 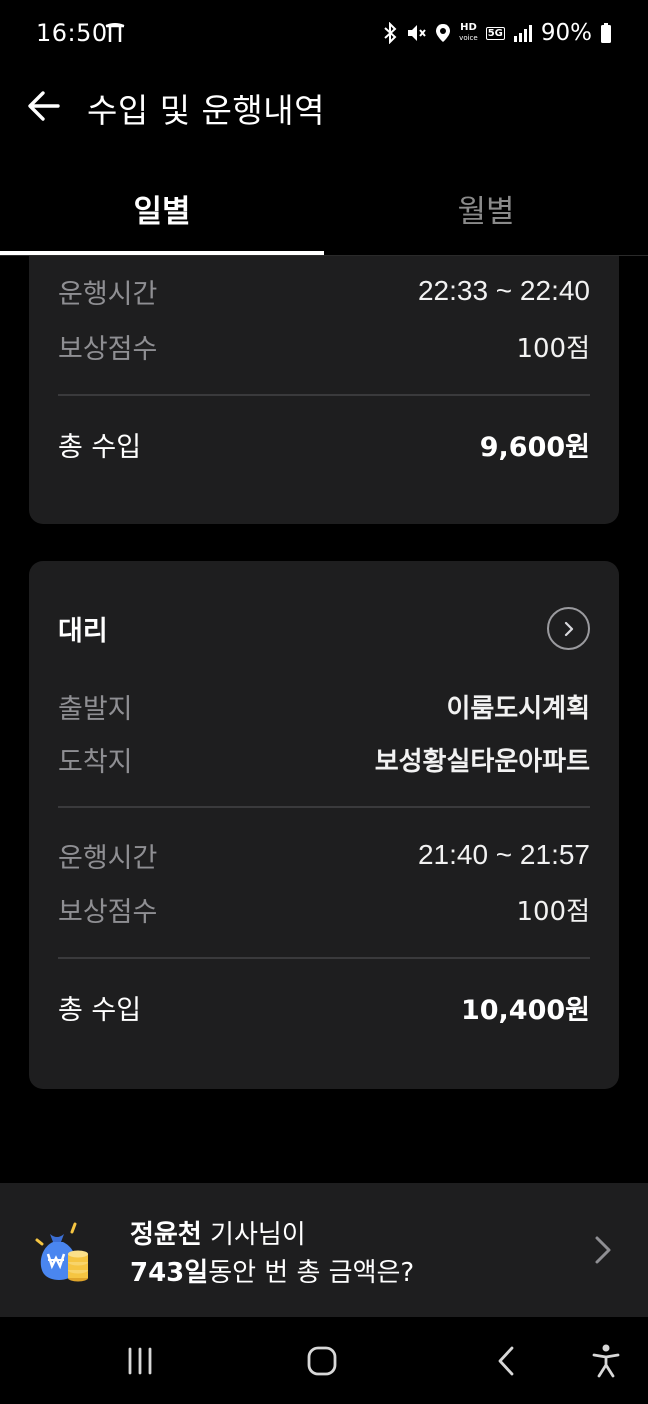 I want to click on hd-voice-icon: HD voice, so click(x=468, y=33).